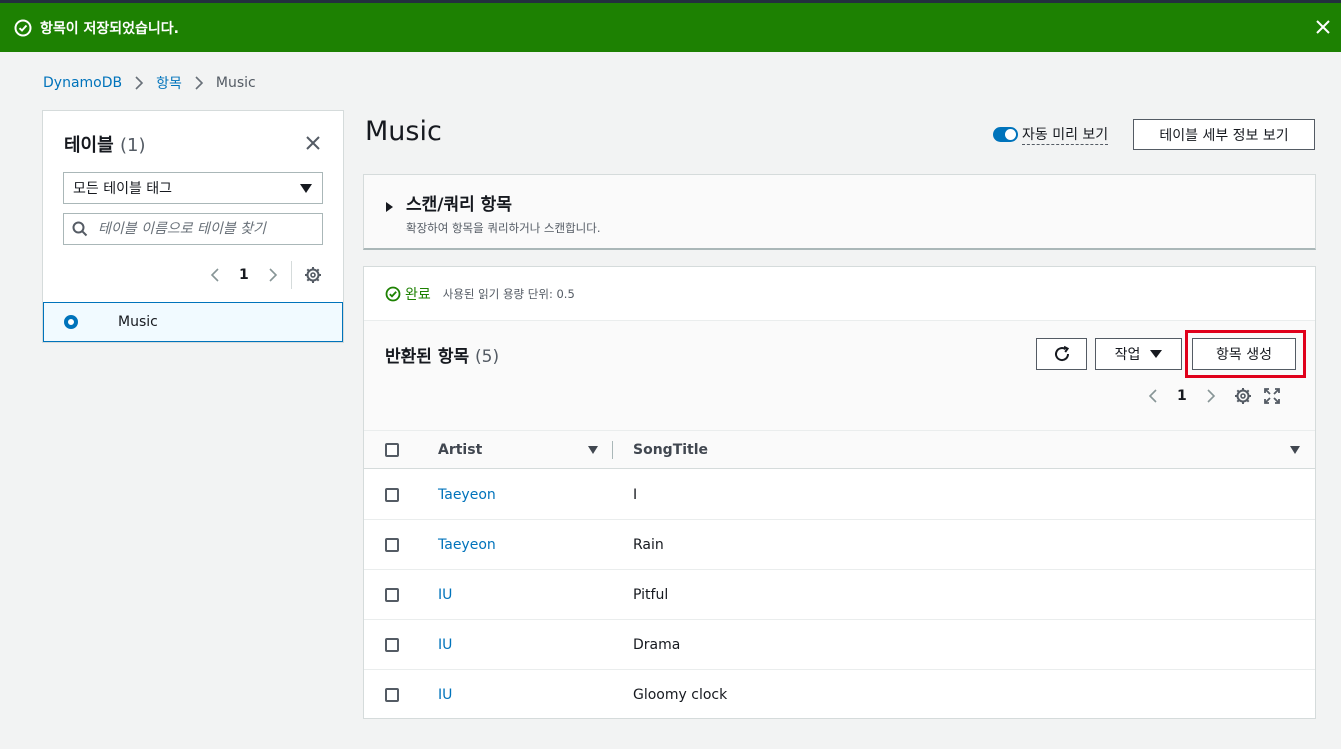 Image resolution: width=1341 pixels, height=749 pixels. What do you see at coordinates (235, 83) in the screenshot?
I see `breadcrumb-current: Music` at bounding box center [235, 83].